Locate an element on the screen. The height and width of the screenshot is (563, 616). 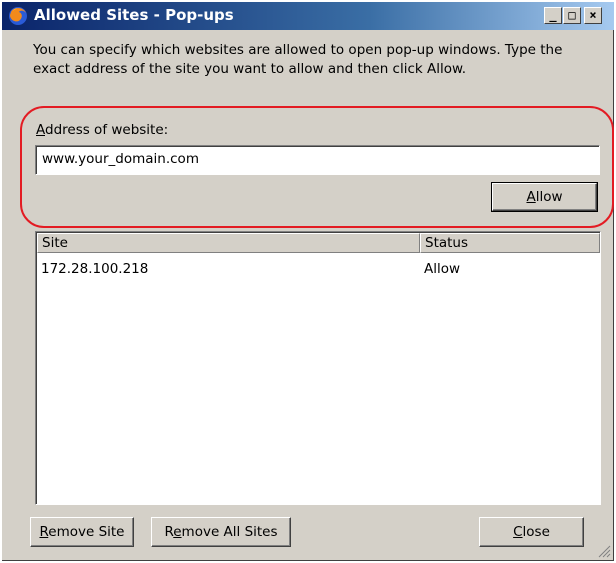
close-icon: × is located at coordinates (593, 15).